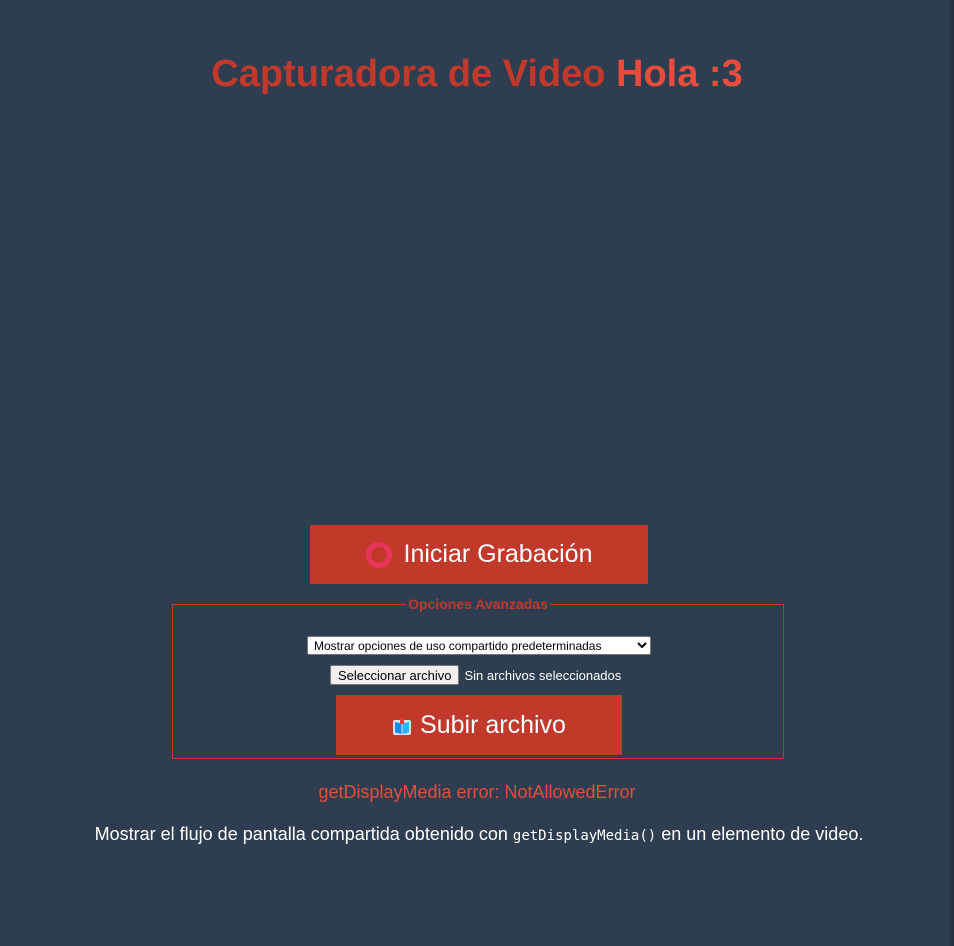  What do you see at coordinates (679, 74) in the screenshot?
I see `title-greeting: Hola :3` at bounding box center [679, 74].